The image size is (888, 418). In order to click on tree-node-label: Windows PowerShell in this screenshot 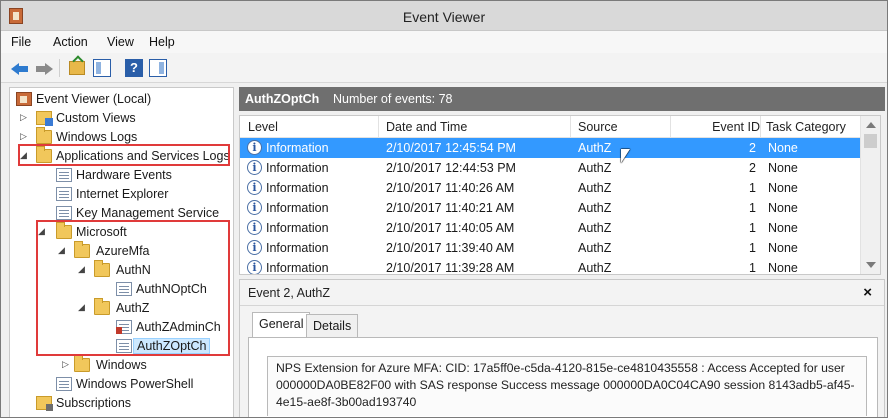, I will do `click(135, 384)`.